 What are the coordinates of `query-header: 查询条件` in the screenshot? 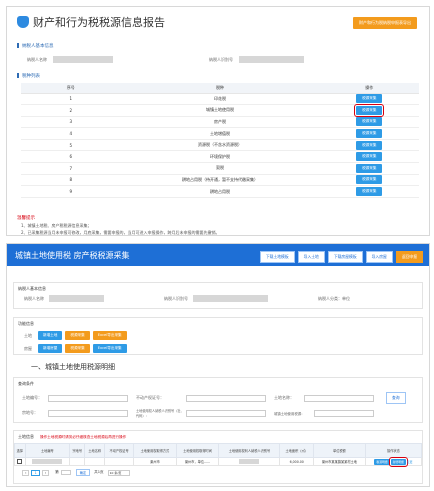 It's located at (26, 383).